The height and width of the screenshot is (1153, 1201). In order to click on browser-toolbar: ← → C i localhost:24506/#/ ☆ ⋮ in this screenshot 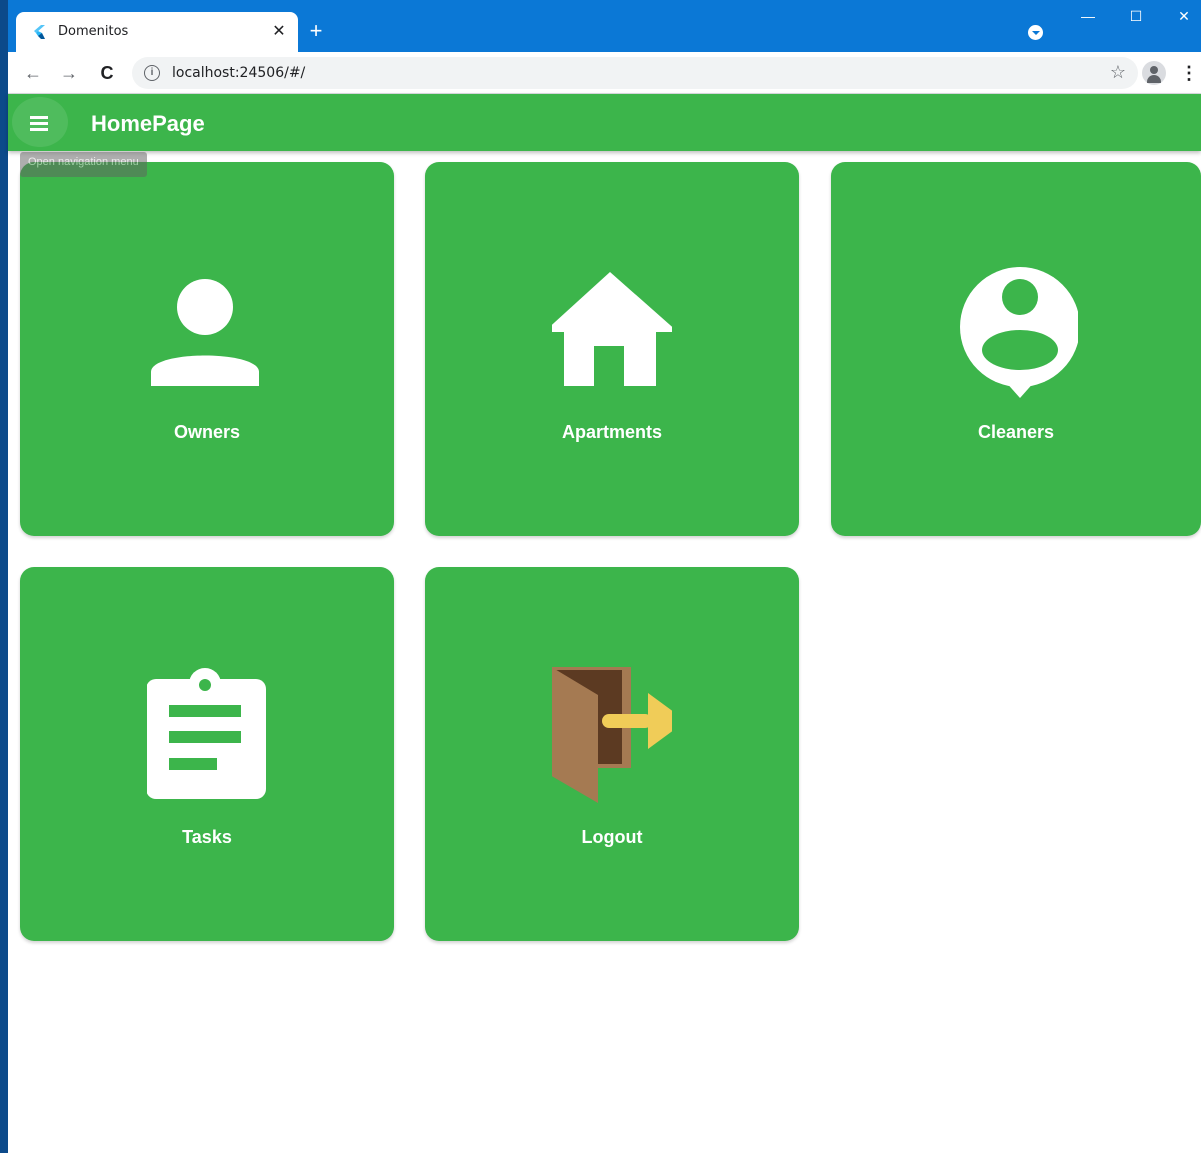, I will do `click(604, 73)`.